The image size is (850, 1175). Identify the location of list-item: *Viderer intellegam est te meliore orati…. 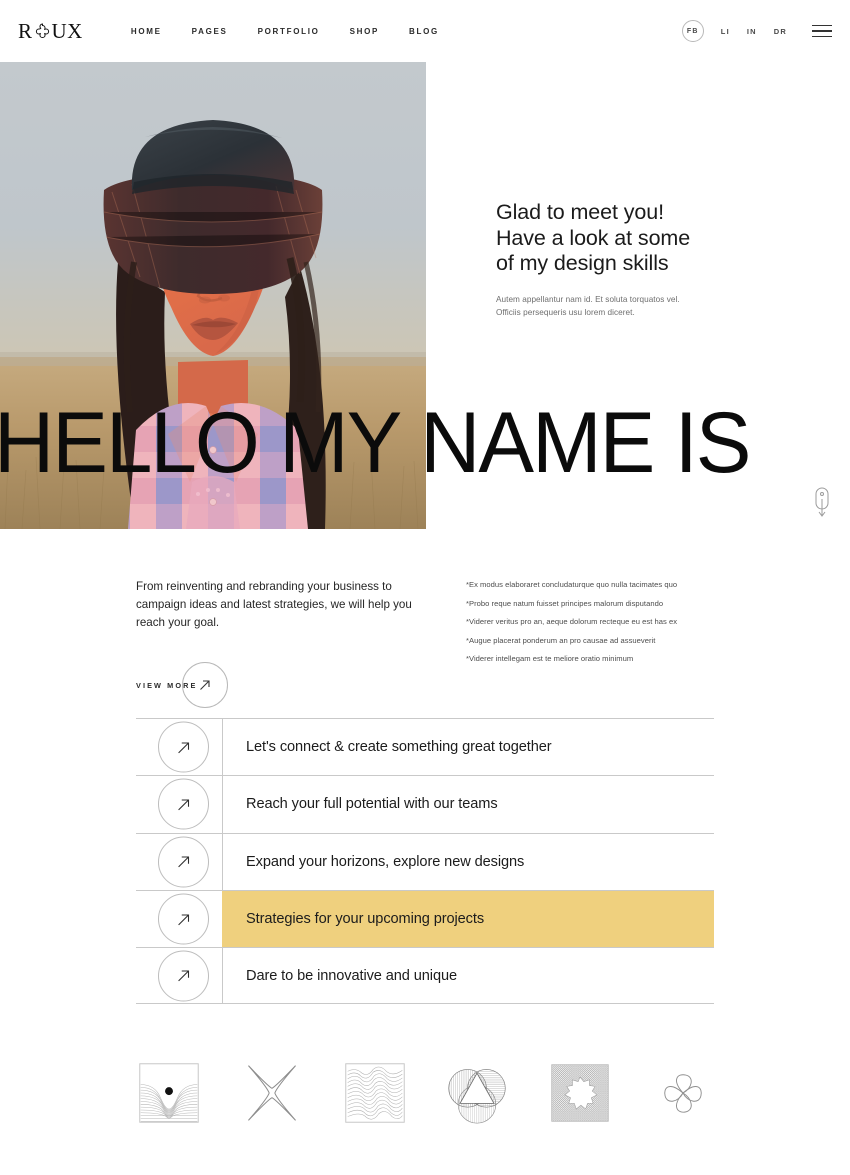
(550, 658).